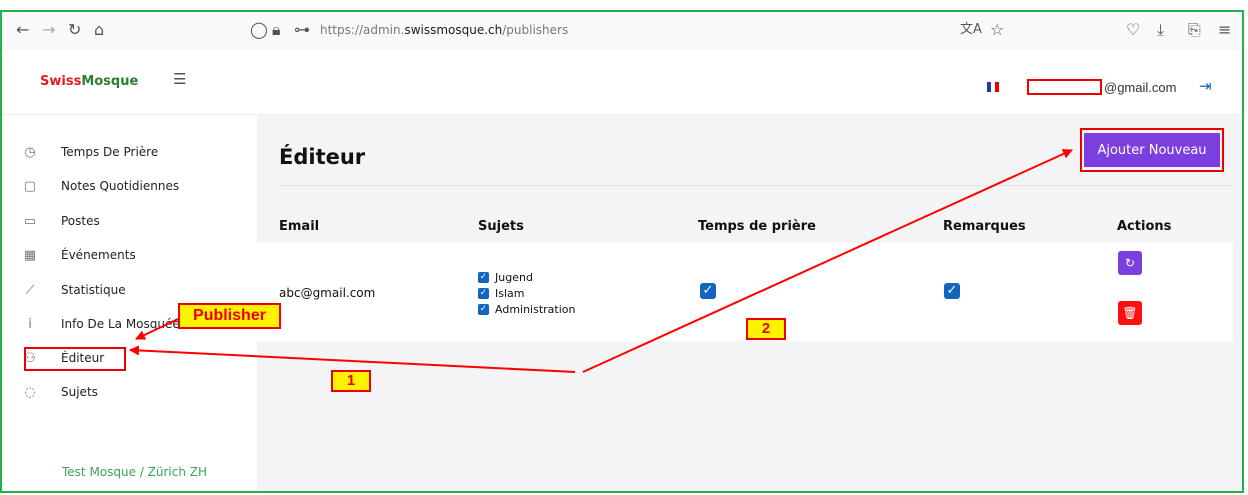  What do you see at coordinates (984, 226) in the screenshot?
I see `column-header-remarks: Remarques` at bounding box center [984, 226].